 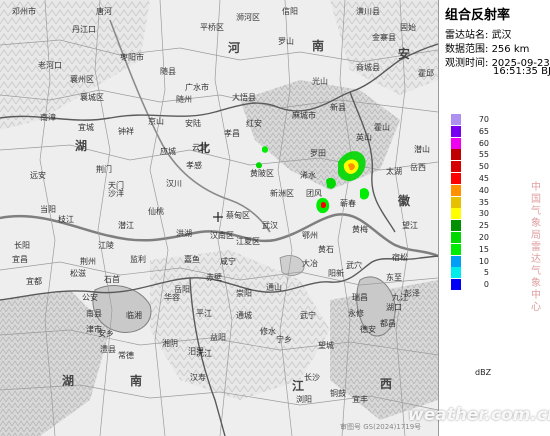 I want to click on place-label: 远安, so click(x=38, y=175).